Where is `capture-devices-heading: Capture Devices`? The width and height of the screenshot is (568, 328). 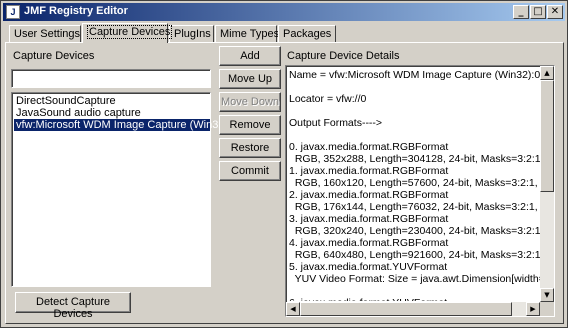 capture-devices-heading: Capture Devices is located at coordinates (54, 56).